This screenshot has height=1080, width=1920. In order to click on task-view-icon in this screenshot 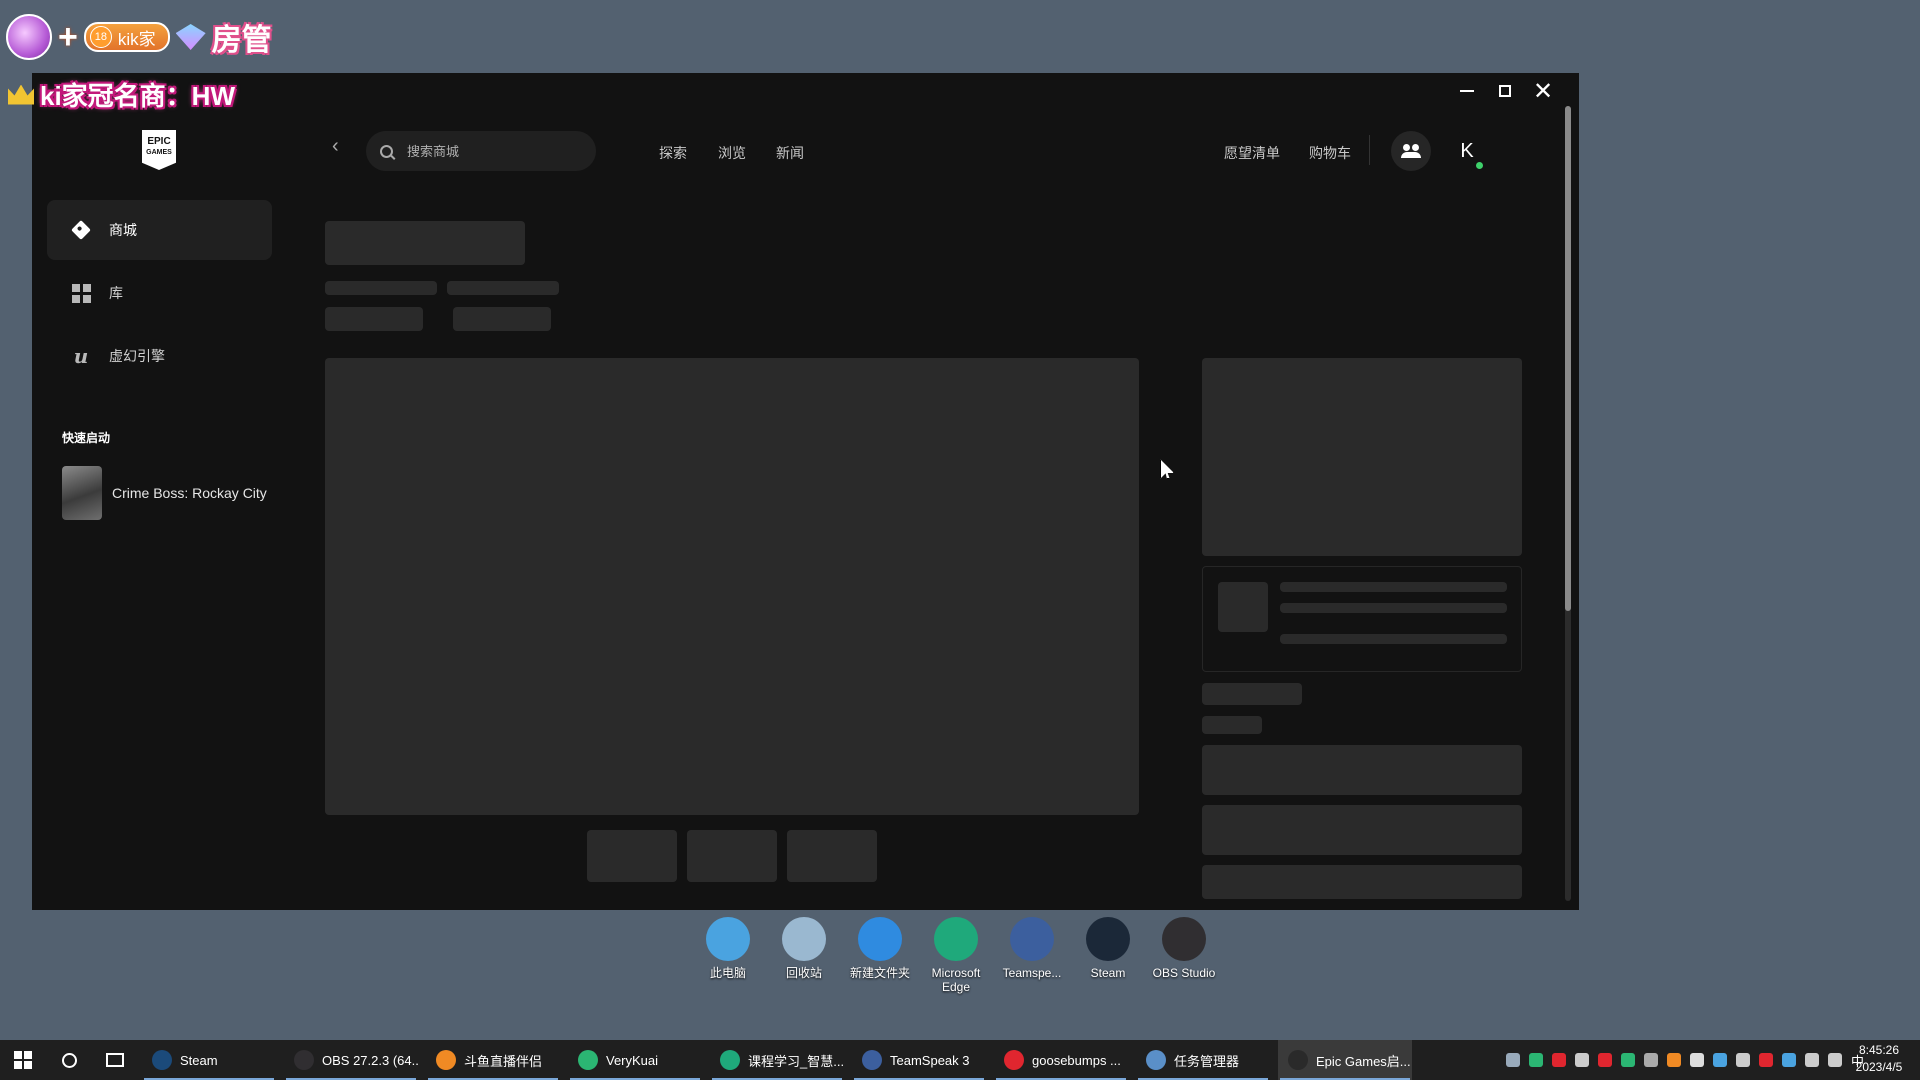, I will do `click(115, 1060)`.